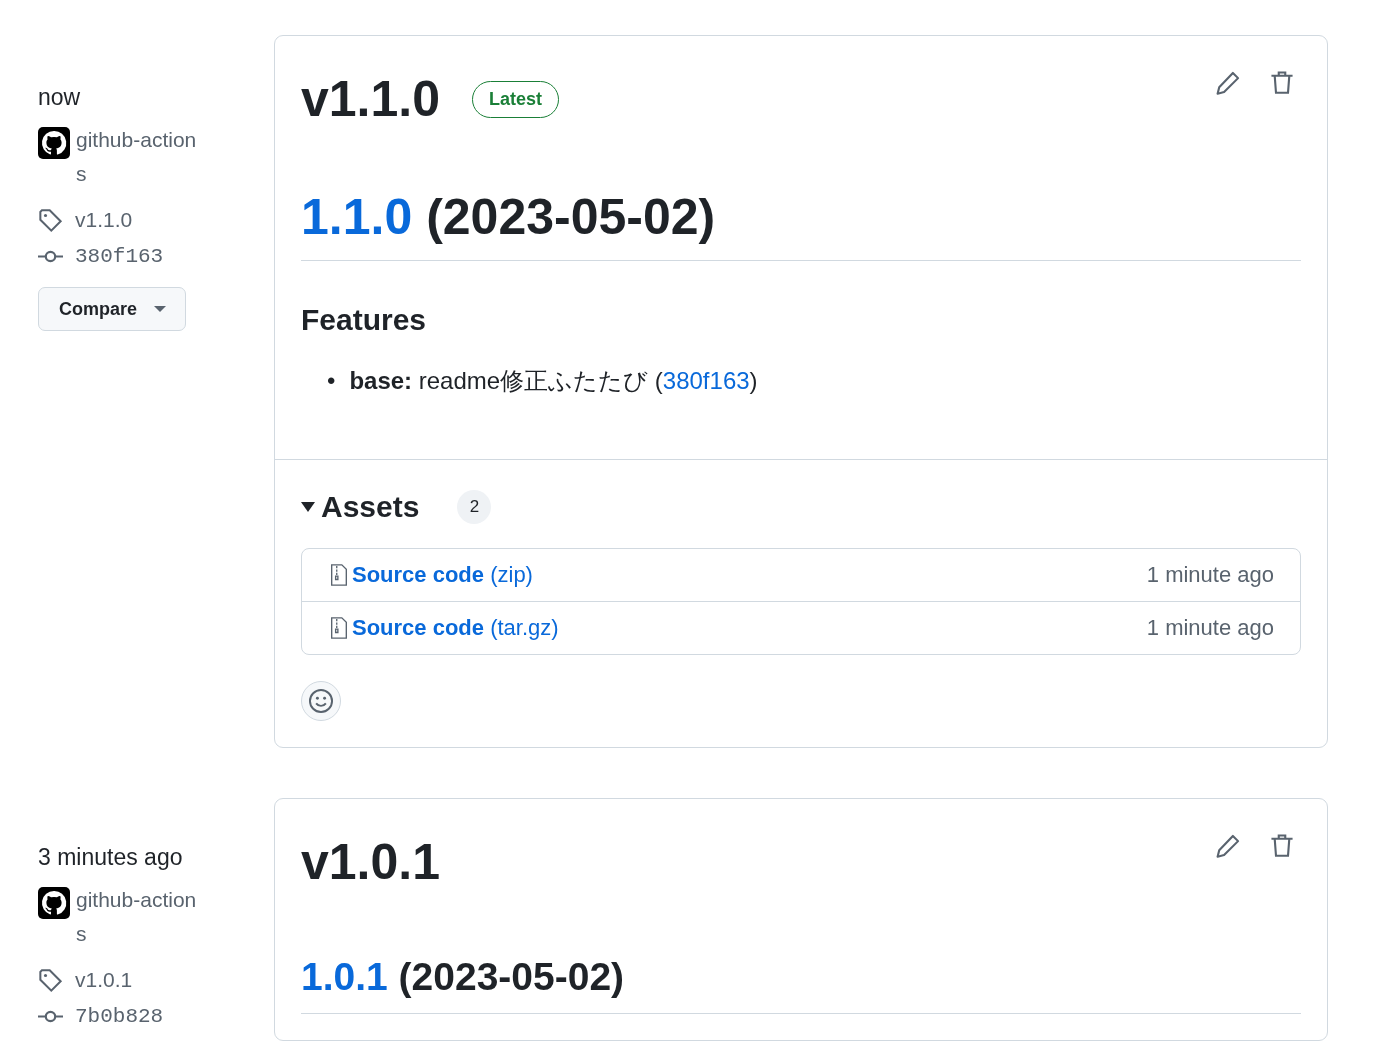 The width and height of the screenshot is (1400, 1045). Describe the element at coordinates (442, 575) in the screenshot. I see `download-link: Source code (zip)` at that location.